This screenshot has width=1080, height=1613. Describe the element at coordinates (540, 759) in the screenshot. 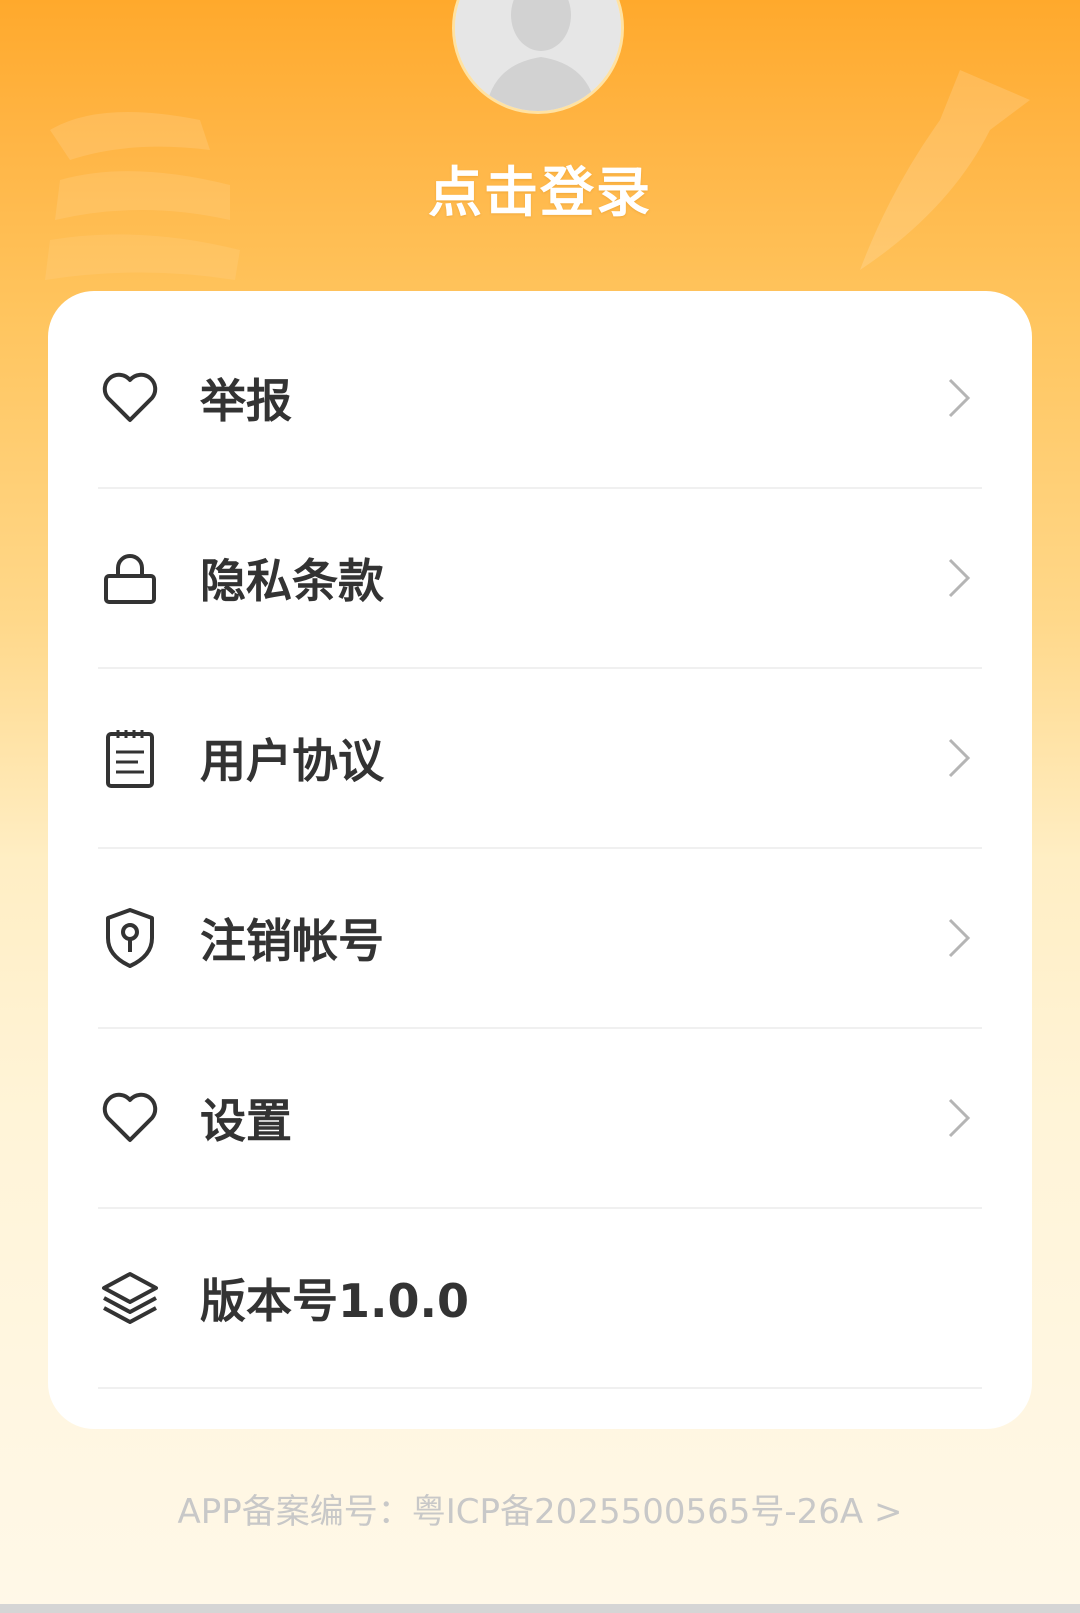

I see `menu-item-user-agreement: 用户协议` at that location.